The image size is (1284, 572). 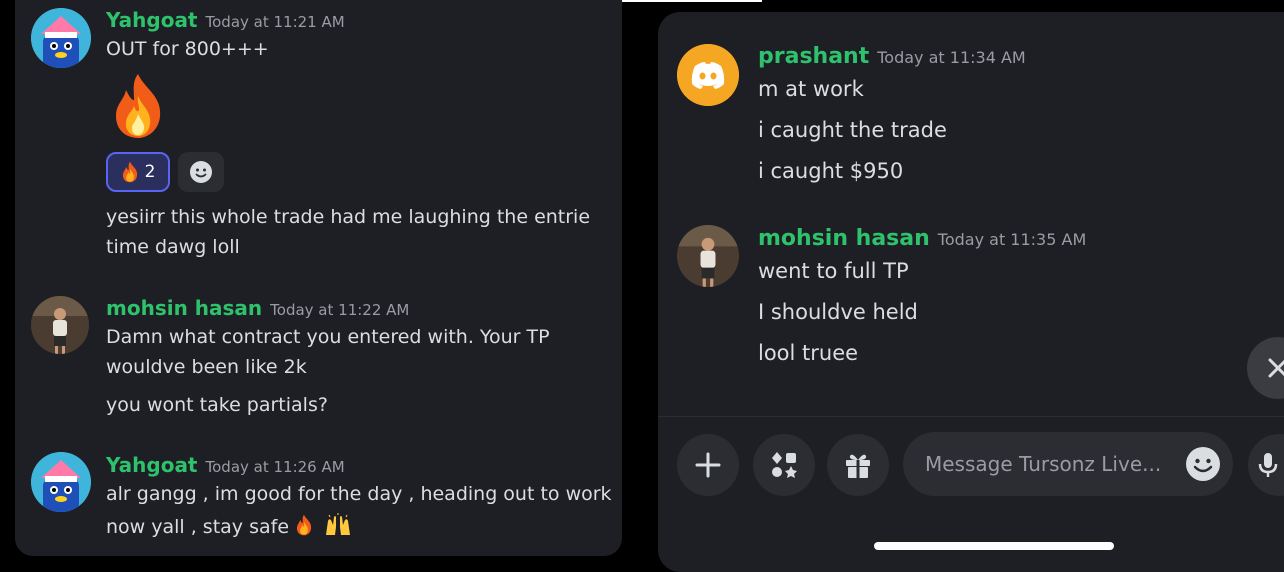 What do you see at coordinates (198, 527) in the screenshot?
I see `message-text: now yall , stay safe` at bounding box center [198, 527].